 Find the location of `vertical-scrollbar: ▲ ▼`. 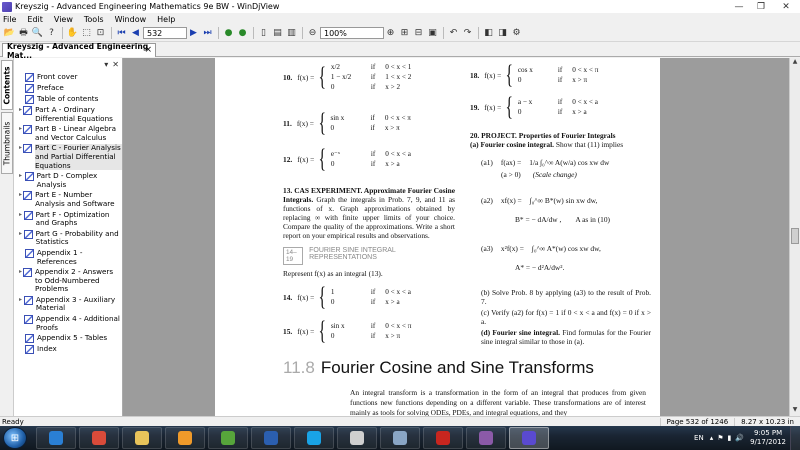

vertical-scrollbar: ▲ ▼ is located at coordinates (794, 237).